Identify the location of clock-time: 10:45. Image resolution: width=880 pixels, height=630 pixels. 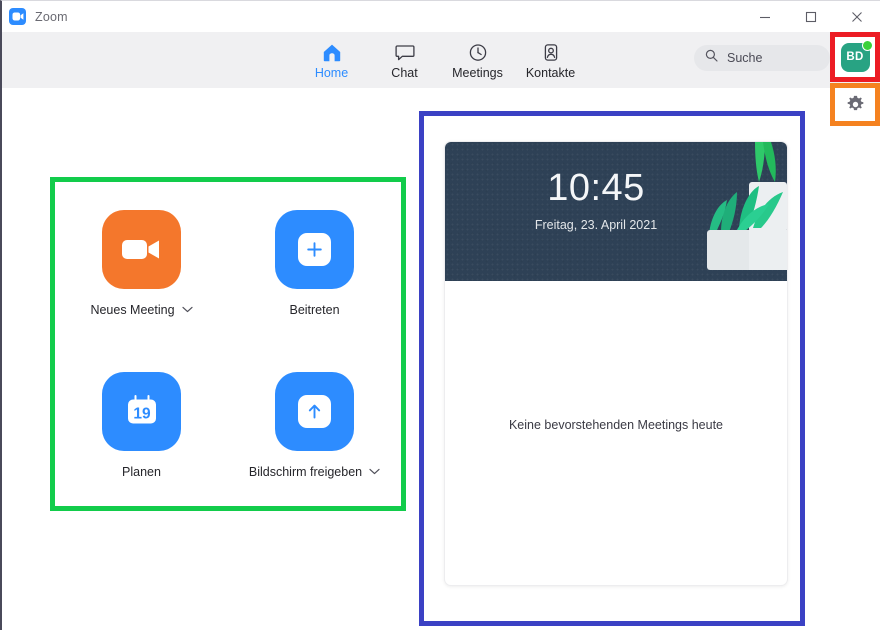
(596, 188).